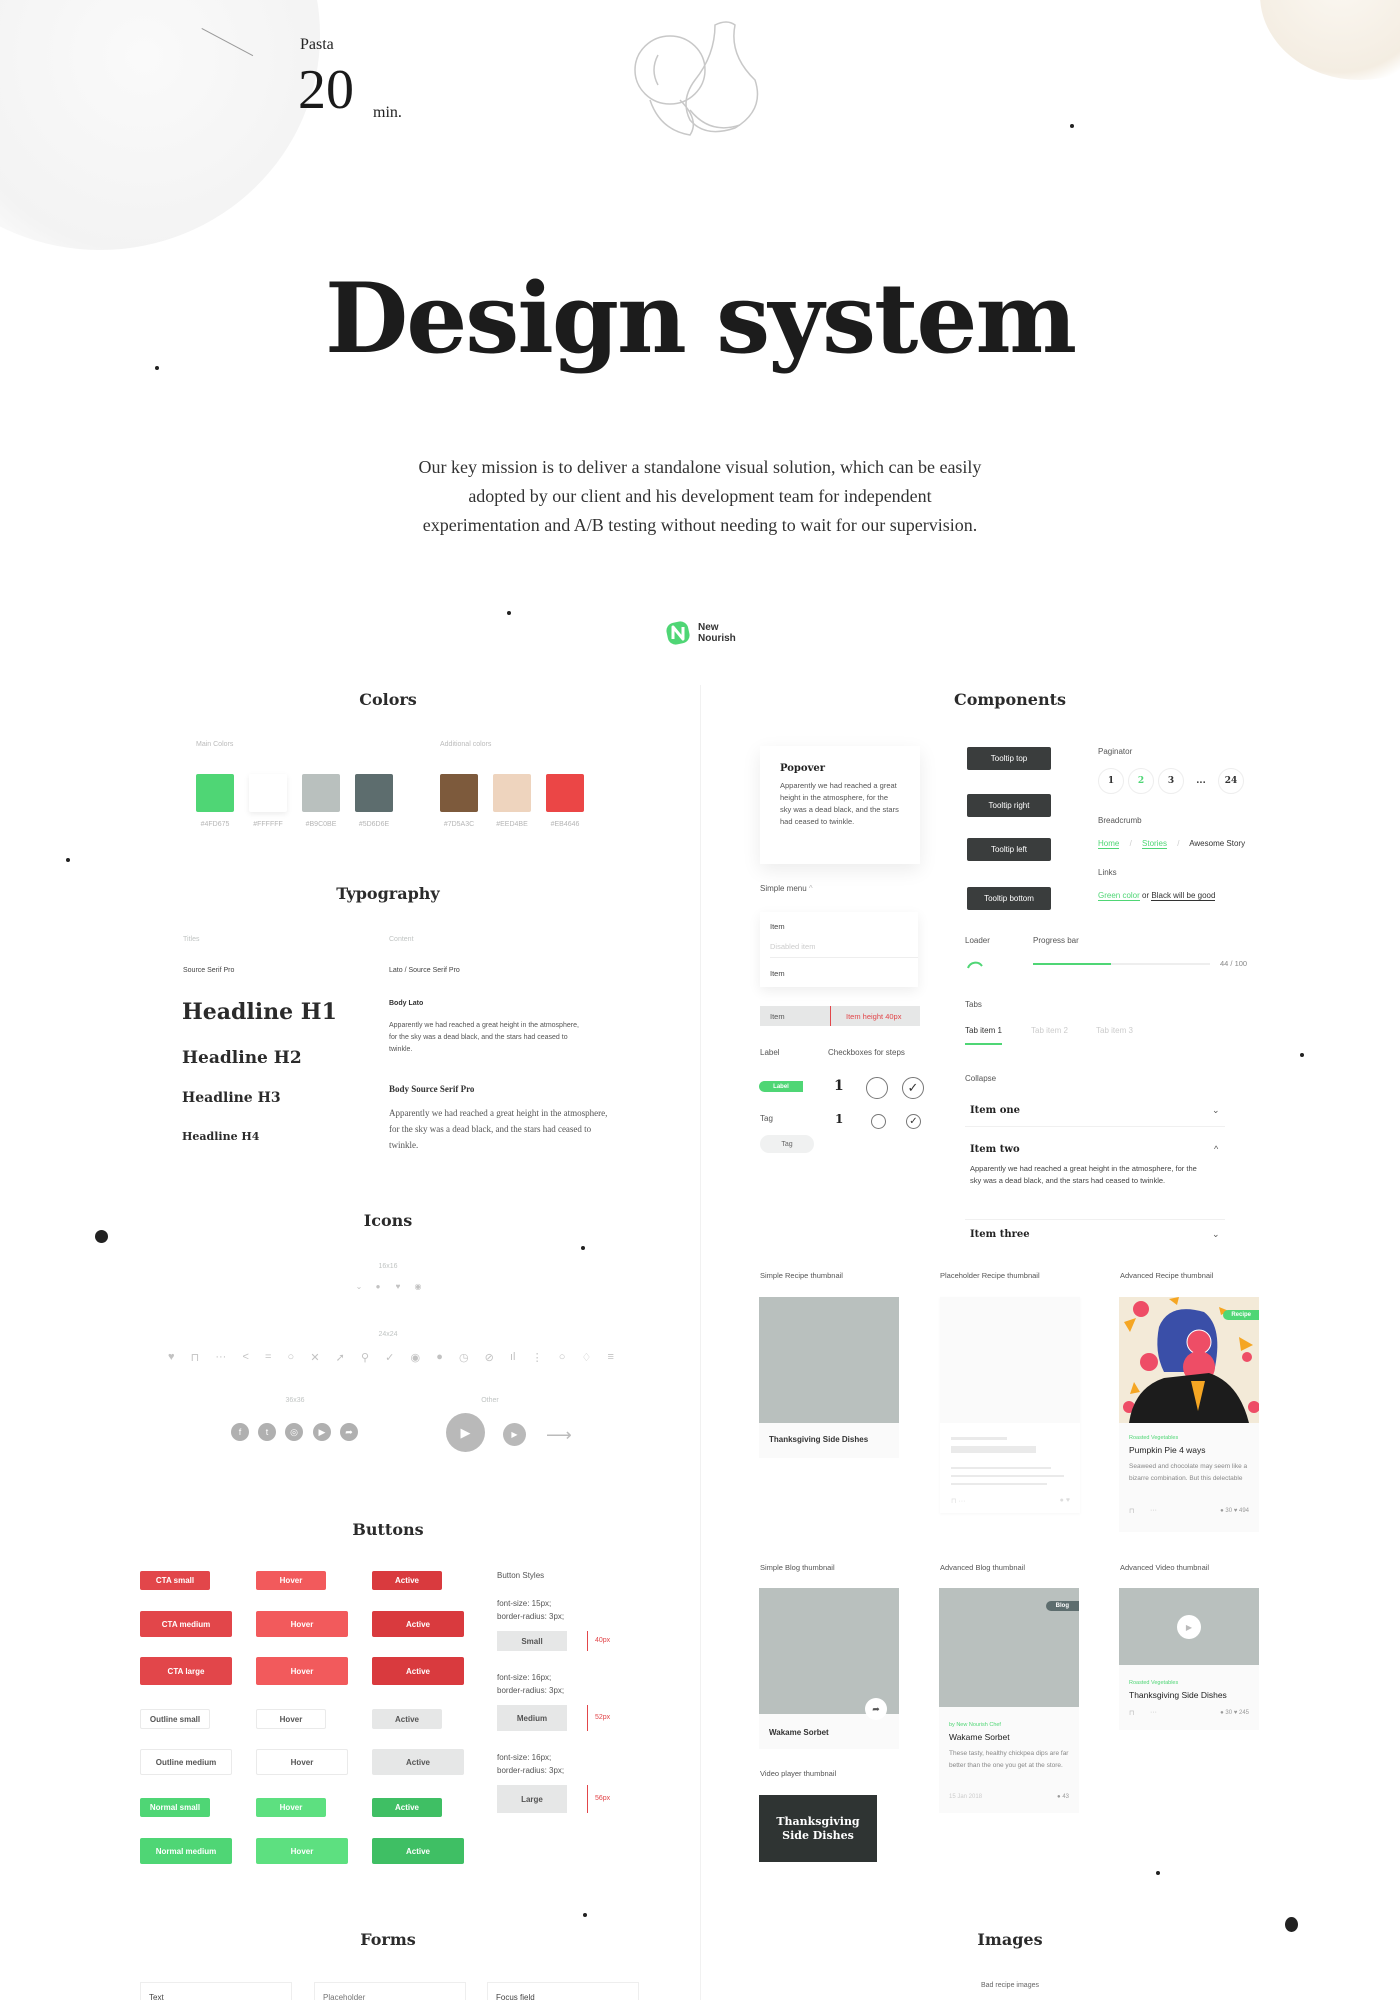 The image size is (1400, 2000). What do you see at coordinates (267, 1432) in the screenshot?
I see `twitter-icon: t` at bounding box center [267, 1432].